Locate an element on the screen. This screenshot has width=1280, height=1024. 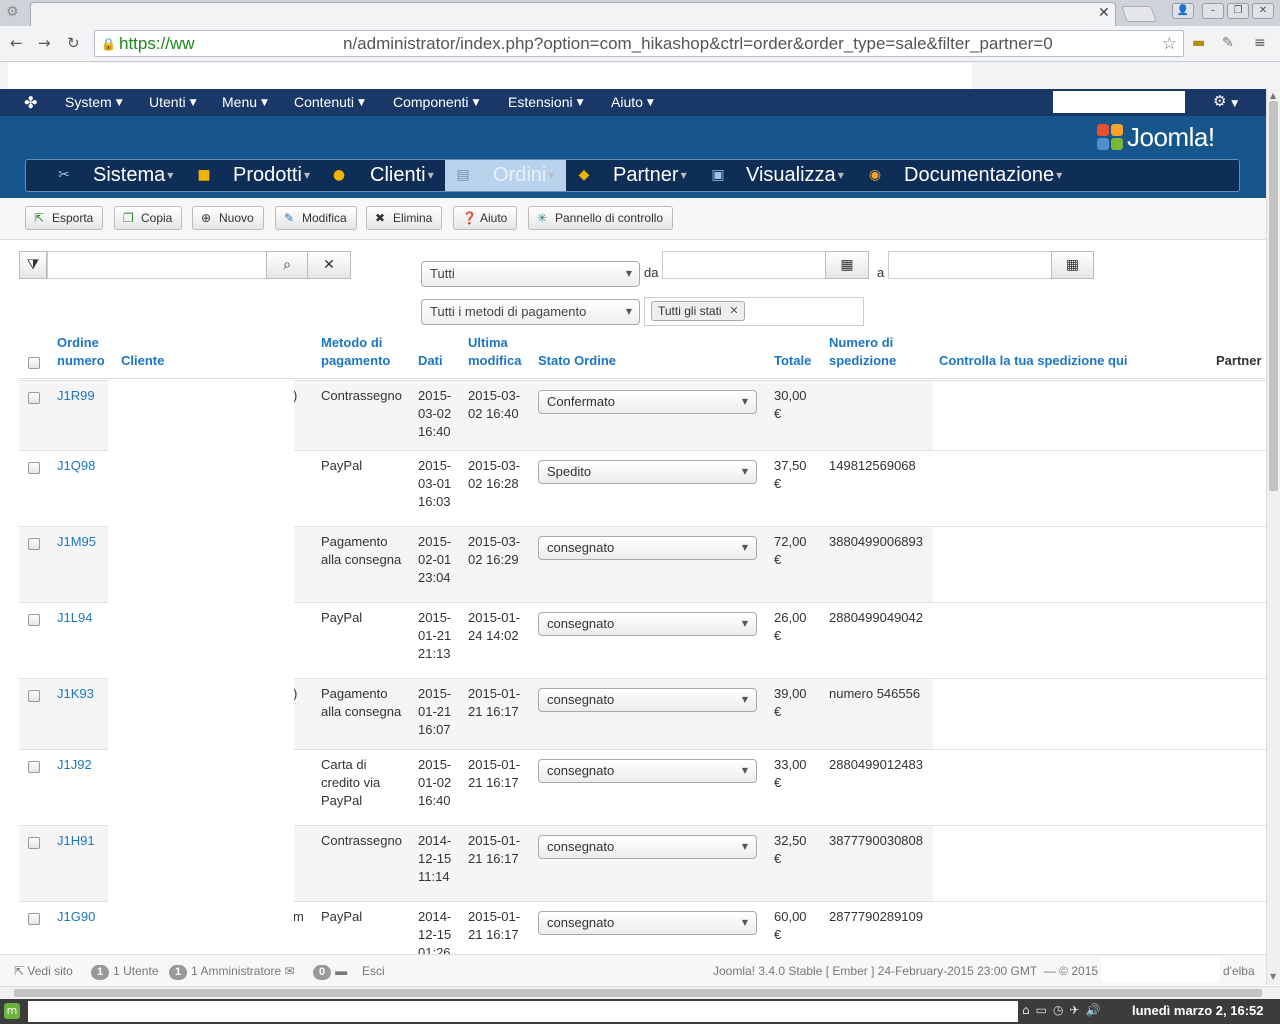
status-multiselect: Tutti gli stati ✕ is located at coordinates (754, 311).